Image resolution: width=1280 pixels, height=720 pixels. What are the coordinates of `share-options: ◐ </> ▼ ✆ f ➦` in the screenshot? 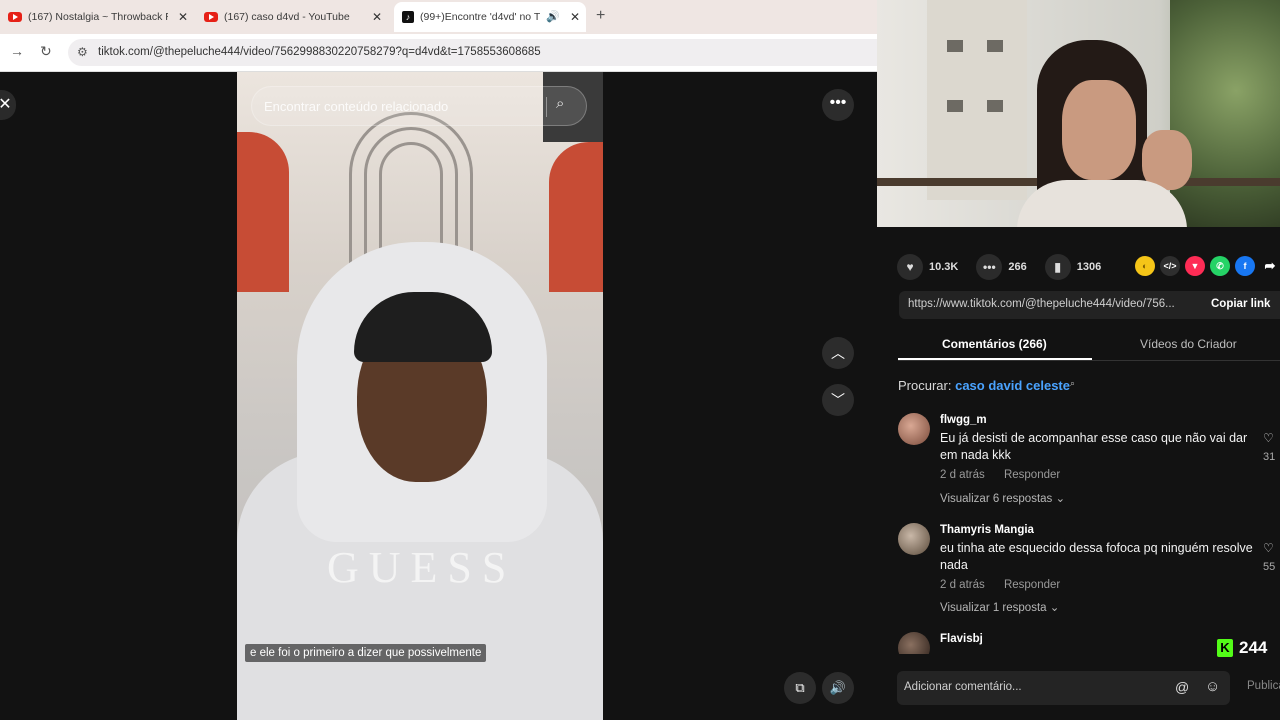 It's located at (1207, 266).